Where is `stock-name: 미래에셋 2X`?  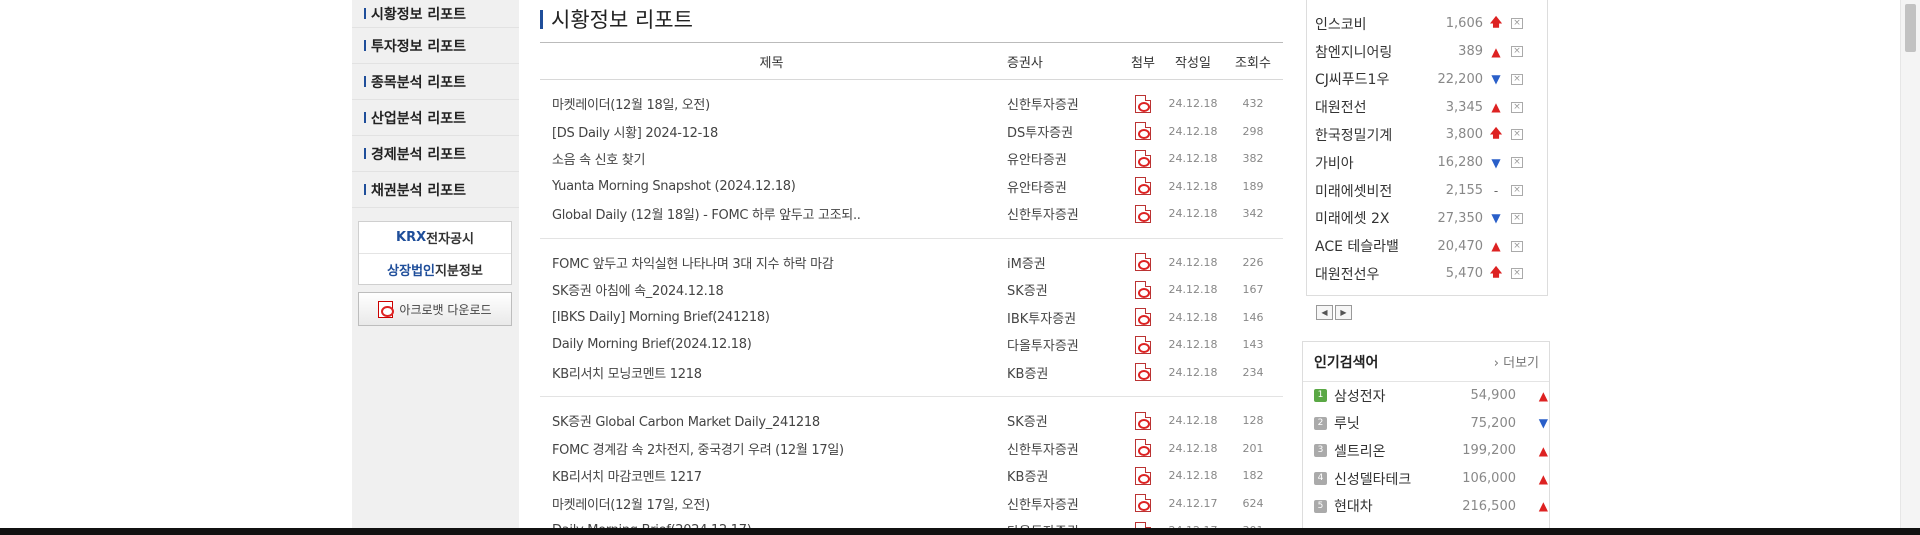 stock-name: 미래에셋 2X is located at coordinates (1371, 218).